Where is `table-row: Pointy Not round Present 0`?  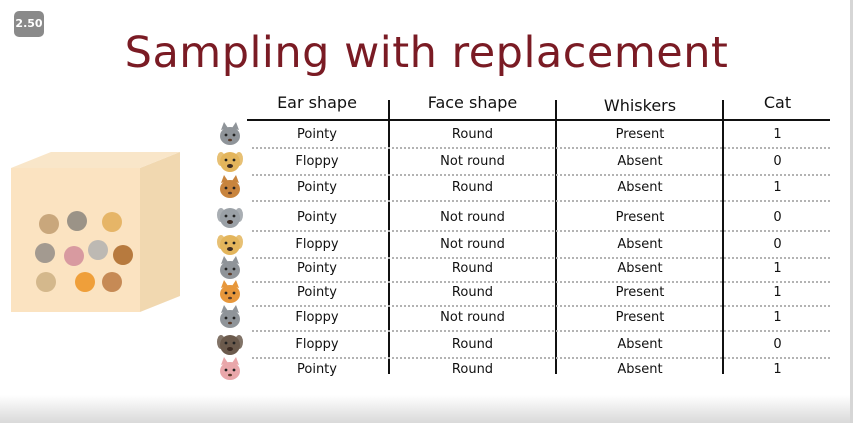
table-row: Pointy Not round Present 0 is located at coordinates (426, 218).